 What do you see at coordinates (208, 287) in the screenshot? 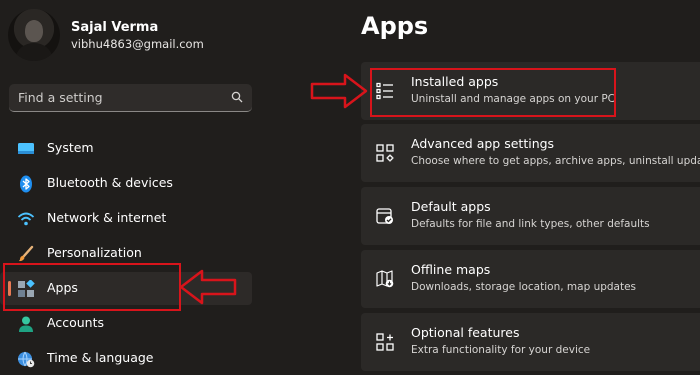
I see `arrow-left-icon` at bounding box center [208, 287].